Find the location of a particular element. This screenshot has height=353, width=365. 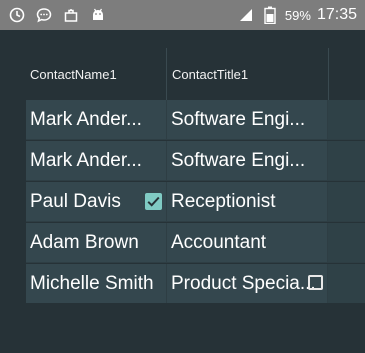

table-row: Paul Davis Receptionist is located at coordinates (195, 202).